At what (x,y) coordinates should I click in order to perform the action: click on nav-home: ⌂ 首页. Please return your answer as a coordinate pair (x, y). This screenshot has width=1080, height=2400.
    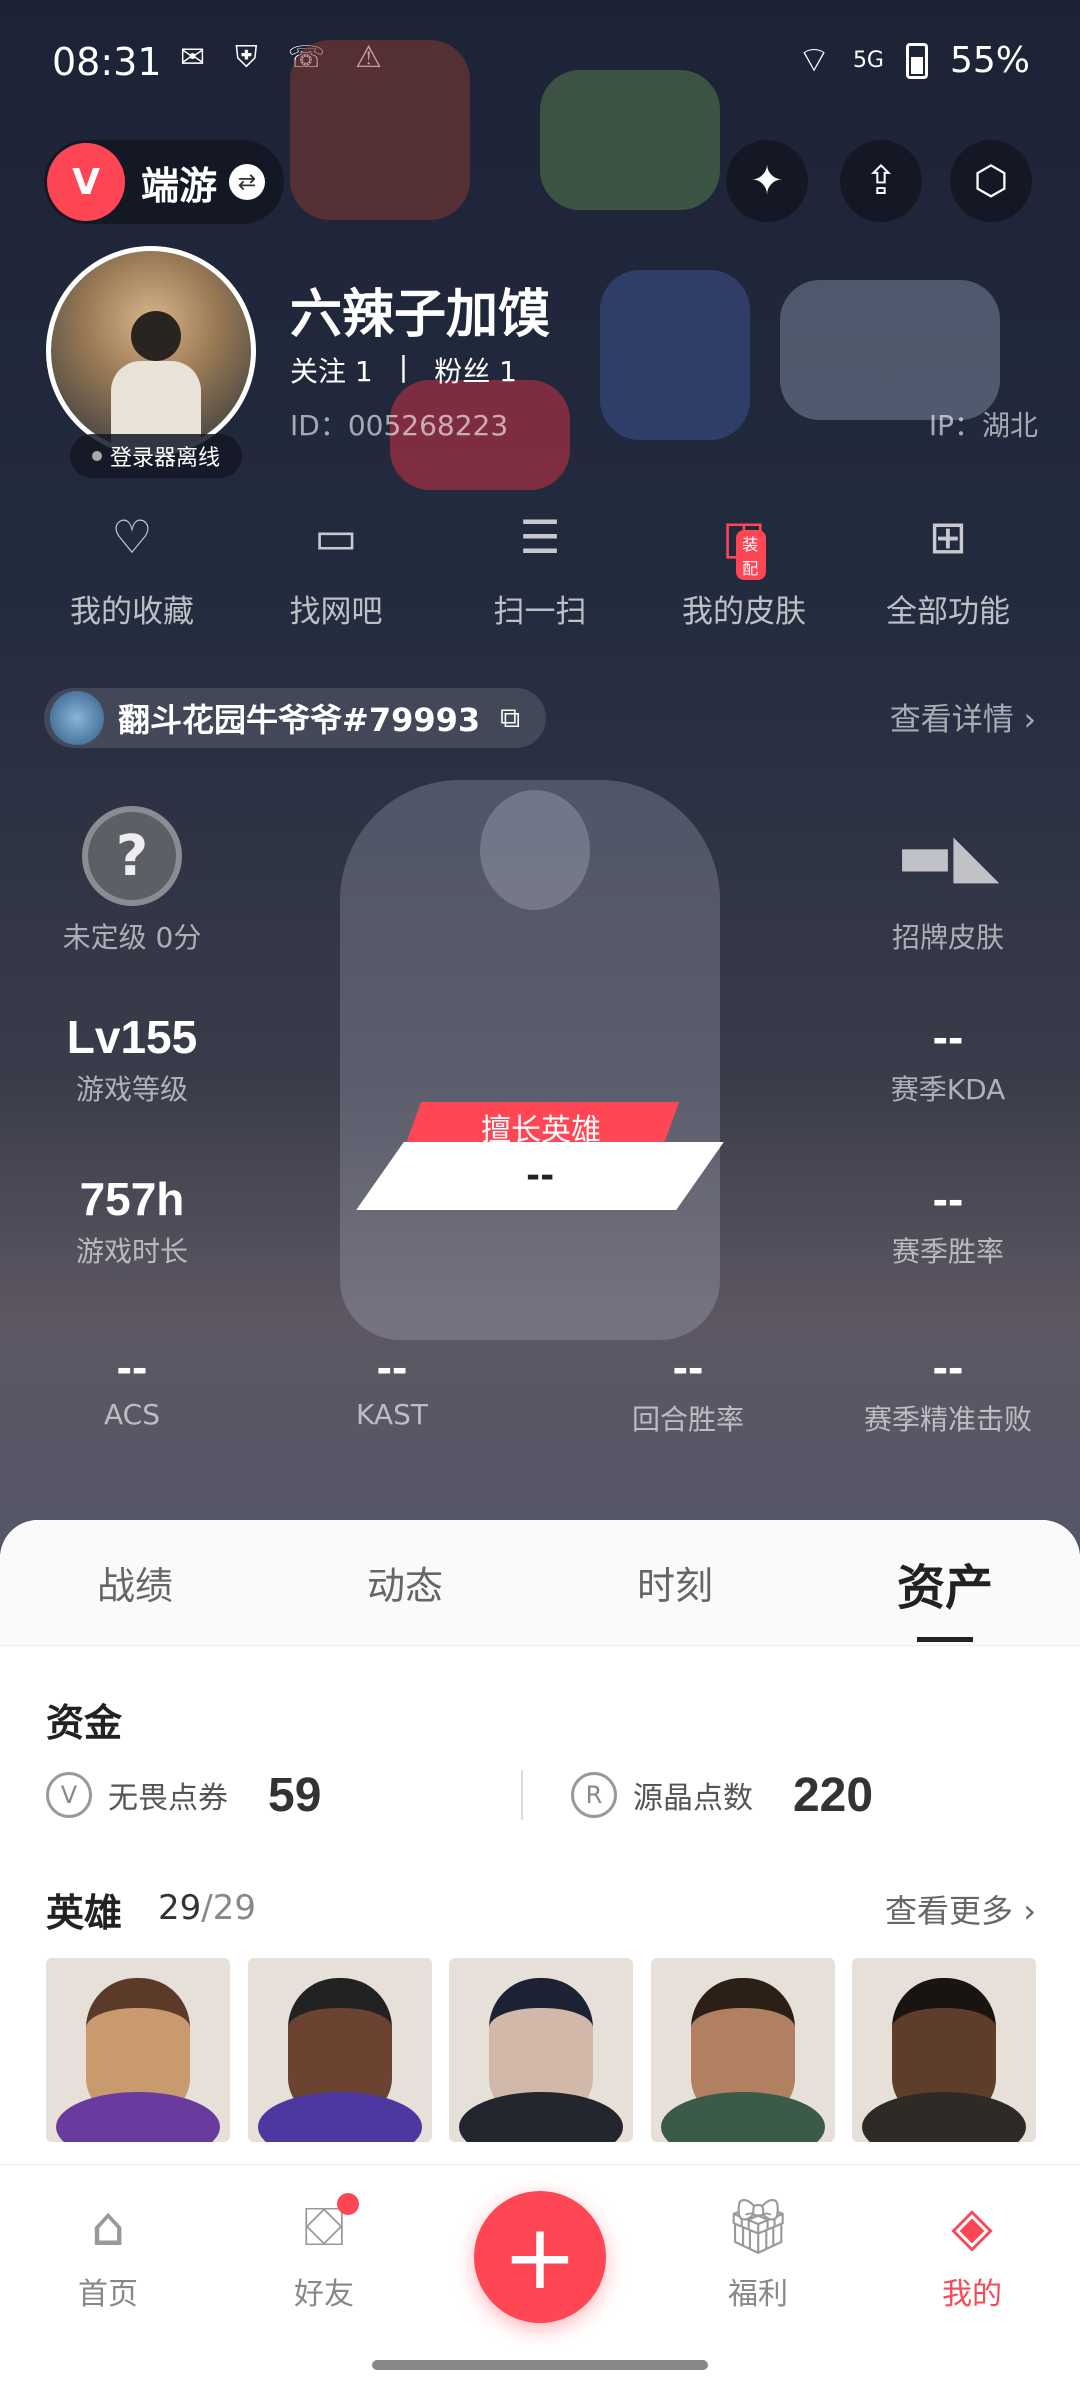
    Looking at the image, I should click on (108, 2254).